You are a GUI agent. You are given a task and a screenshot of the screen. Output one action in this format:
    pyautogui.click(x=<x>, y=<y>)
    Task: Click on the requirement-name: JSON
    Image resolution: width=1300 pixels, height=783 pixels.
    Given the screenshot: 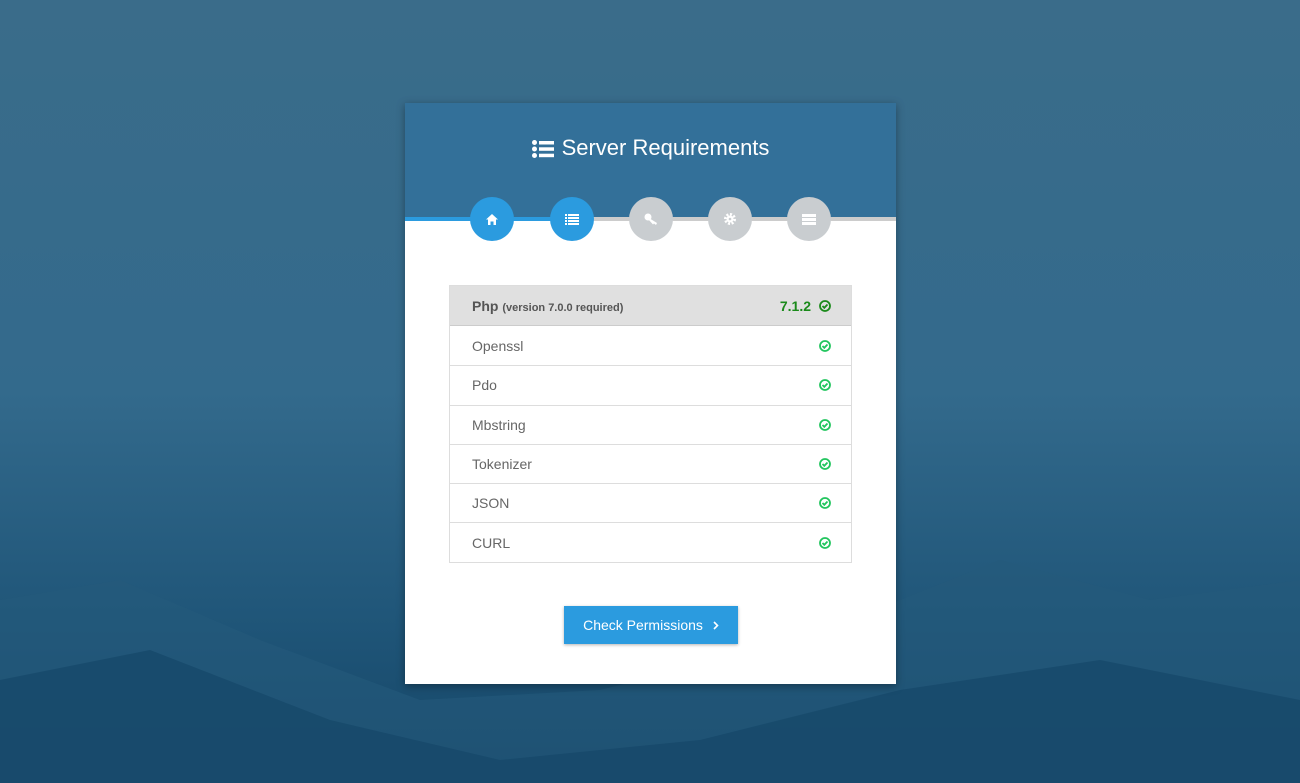 What is the action you would take?
    pyautogui.click(x=491, y=503)
    